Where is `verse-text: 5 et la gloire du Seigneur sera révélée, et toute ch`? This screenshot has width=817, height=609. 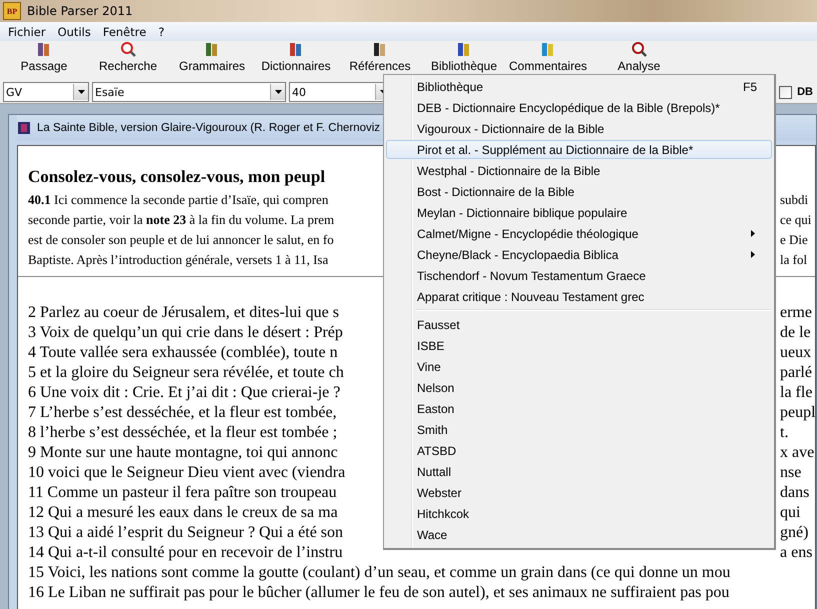
verse-text: 5 et la gloire du Seigneur sera révélée, et toute ch is located at coordinates (186, 372).